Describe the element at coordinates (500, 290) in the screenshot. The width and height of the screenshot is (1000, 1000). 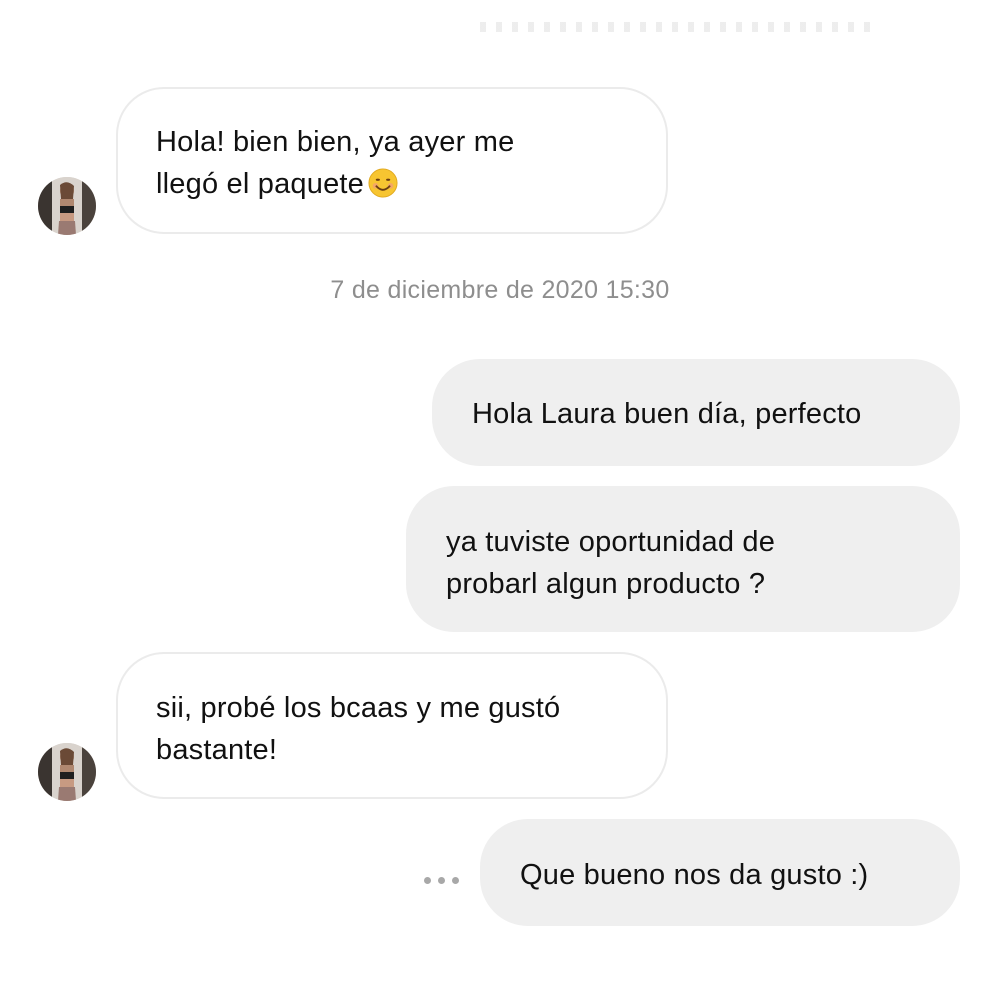
I see `message-timestamp: 7 de diciembre de 2020 15:30` at that location.